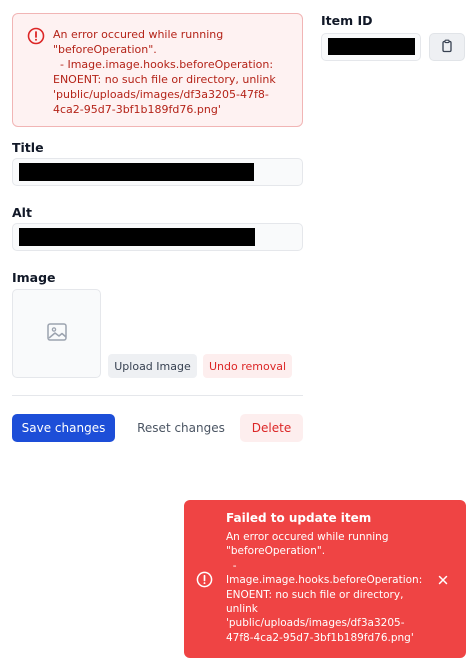  What do you see at coordinates (136, 172) in the screenshot?
I see `title-value-redacted` at bounding box center [136, 172].